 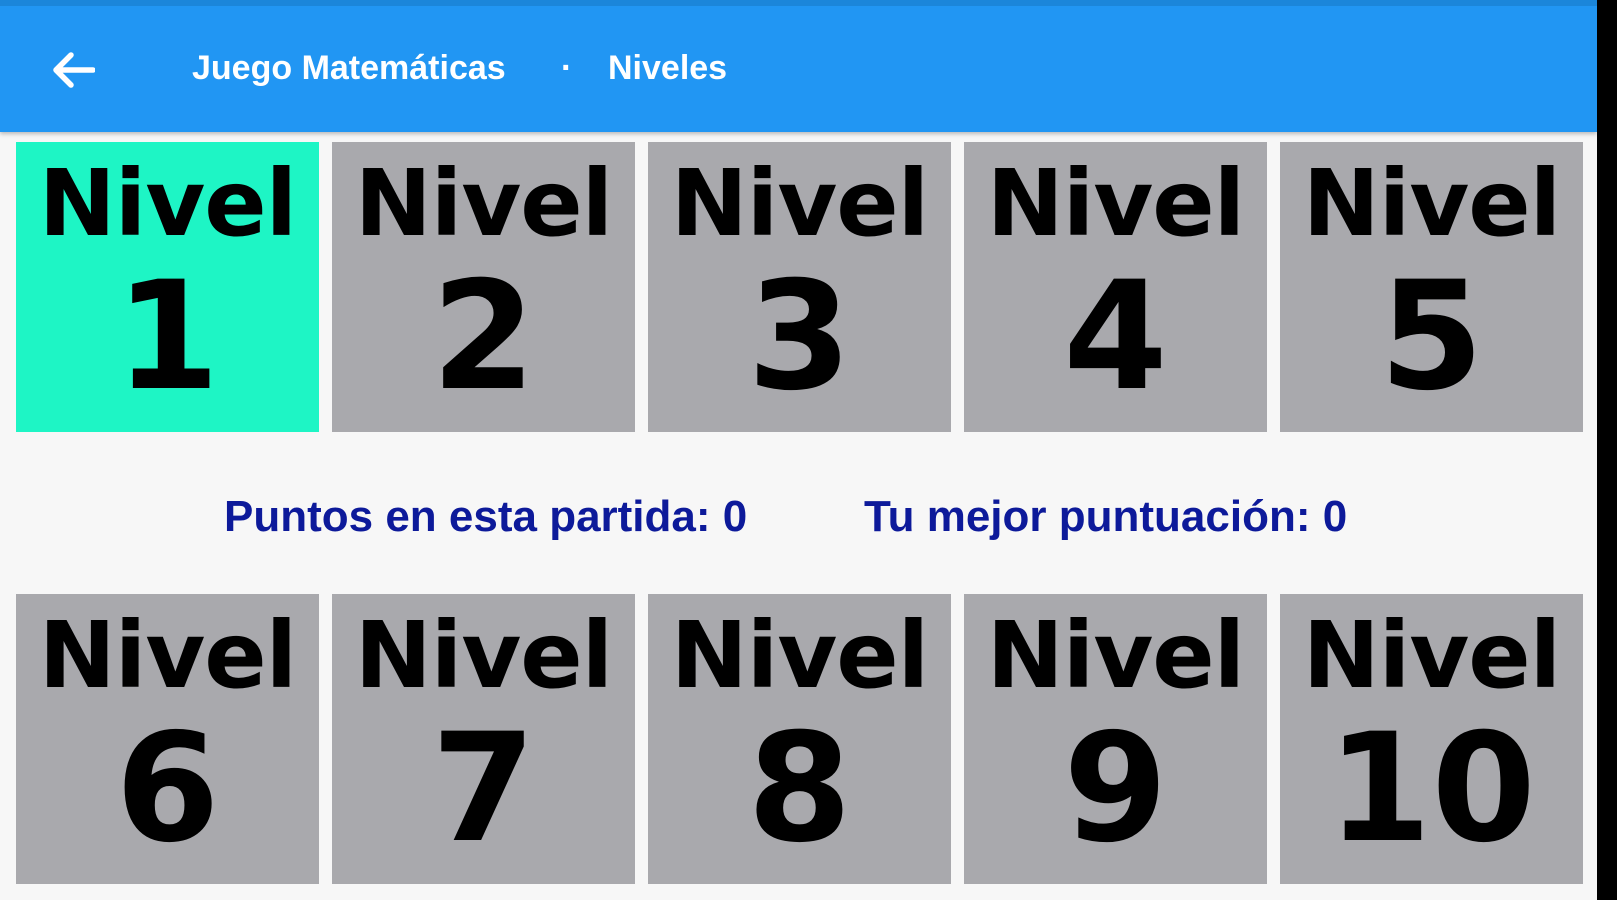 I want to click on level-1-button: Nivel 1, so click(x=167, y=287).